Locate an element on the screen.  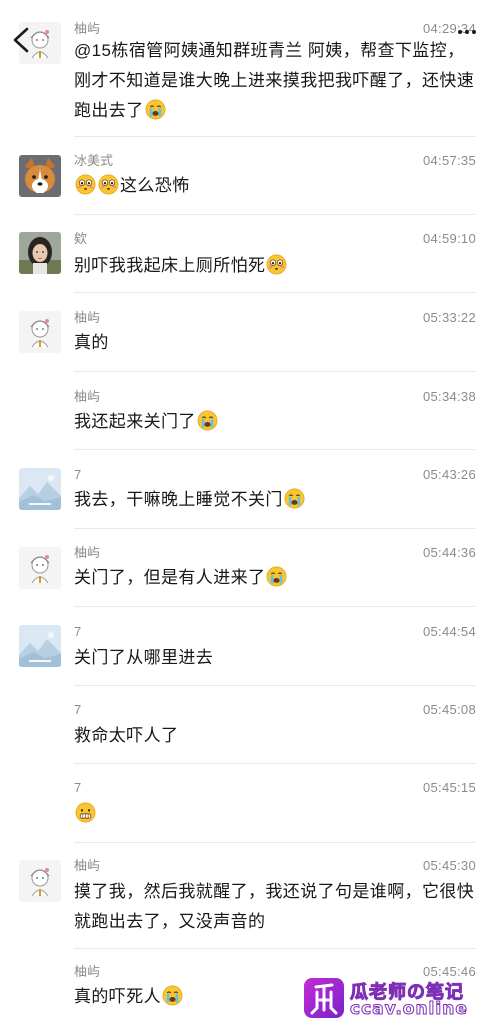
message-text: 我还起来关门了 is located at coordinates (276, 422).